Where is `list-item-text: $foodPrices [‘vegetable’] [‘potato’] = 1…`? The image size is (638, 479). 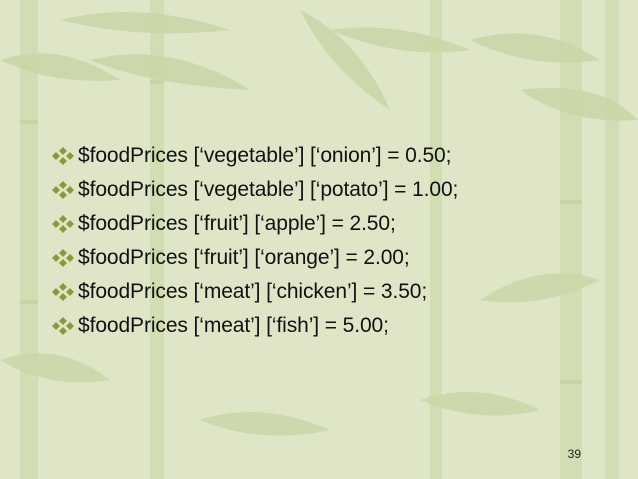 list-item-text: $foodPrices [‘vegetable’] [‘potato’] = 1… is located at coordinates (268, 189).